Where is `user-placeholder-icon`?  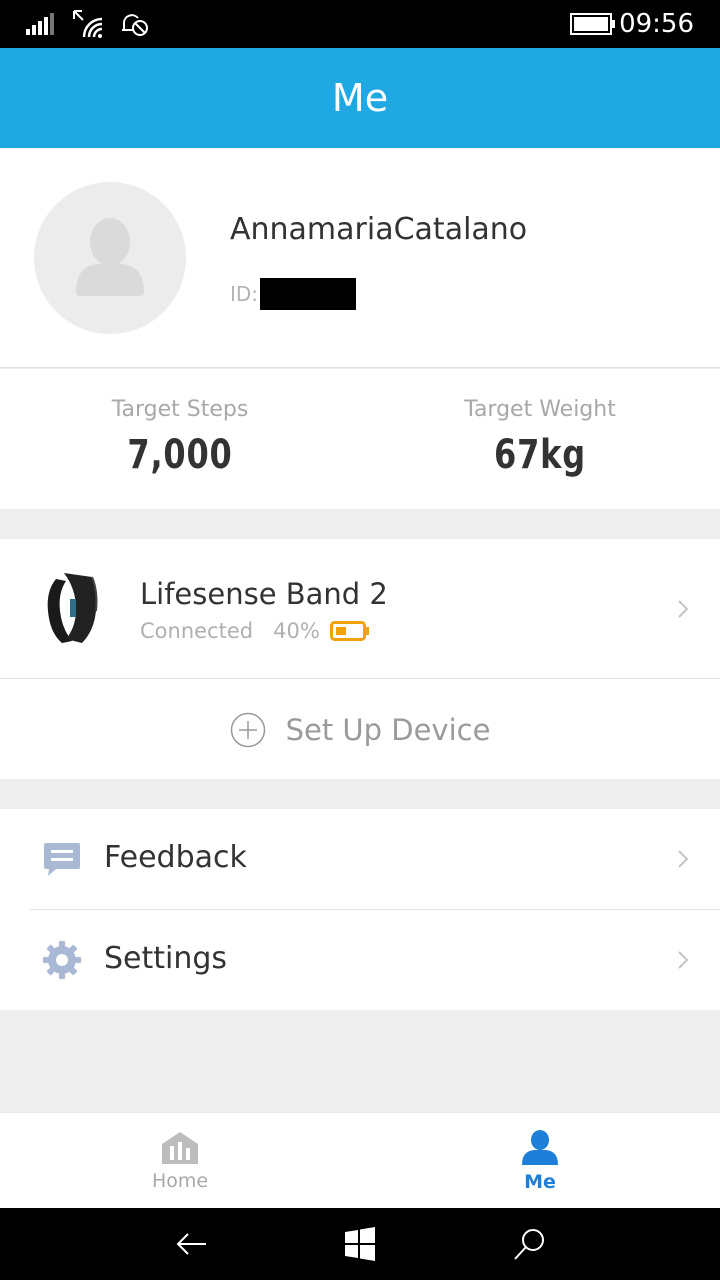 user-placeholder-icon is located at coordinates (110, 257).